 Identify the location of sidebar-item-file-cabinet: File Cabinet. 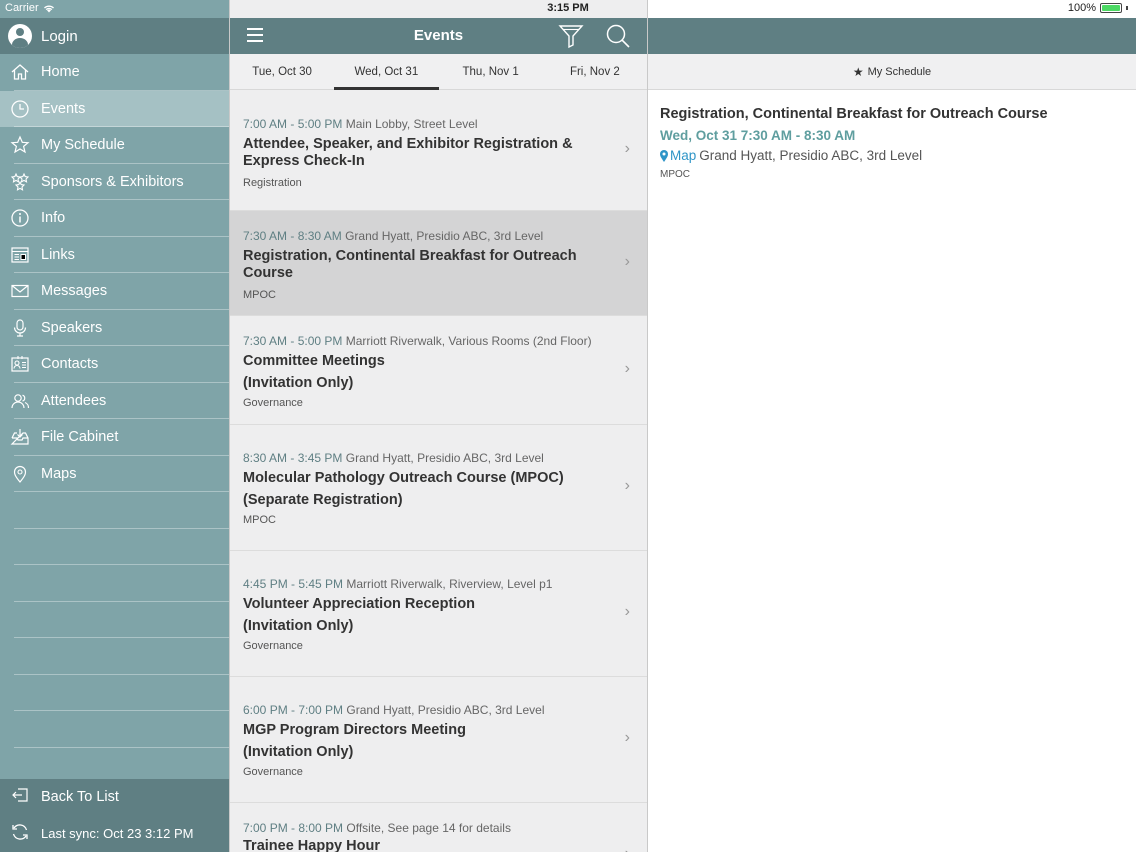
(114, 437).